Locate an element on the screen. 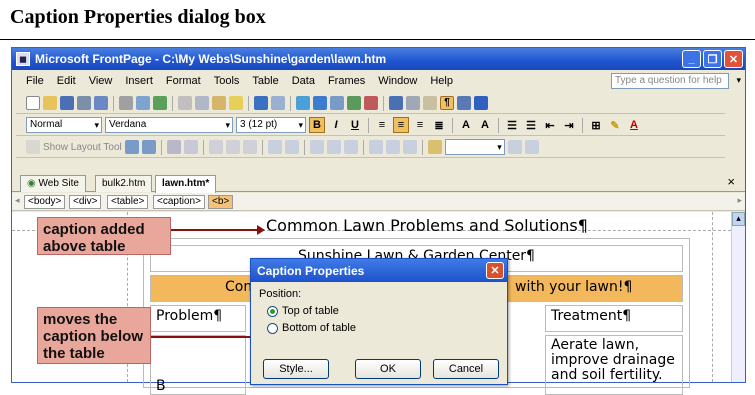  bottom-of-table-option: Bottom of table is located at coordinates (383, 328).